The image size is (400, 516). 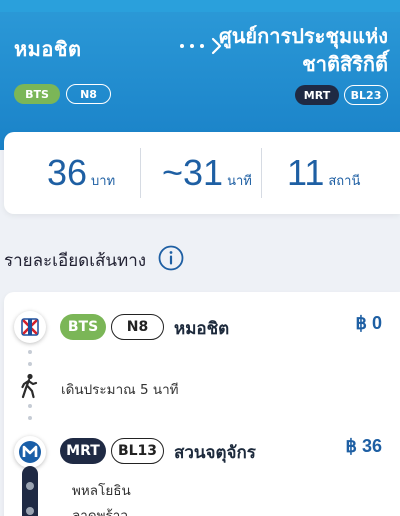 What do you see at coordinates (306, 172) in the screenshot?
I see `stations-value: 11` at bounding box center [306, 172].